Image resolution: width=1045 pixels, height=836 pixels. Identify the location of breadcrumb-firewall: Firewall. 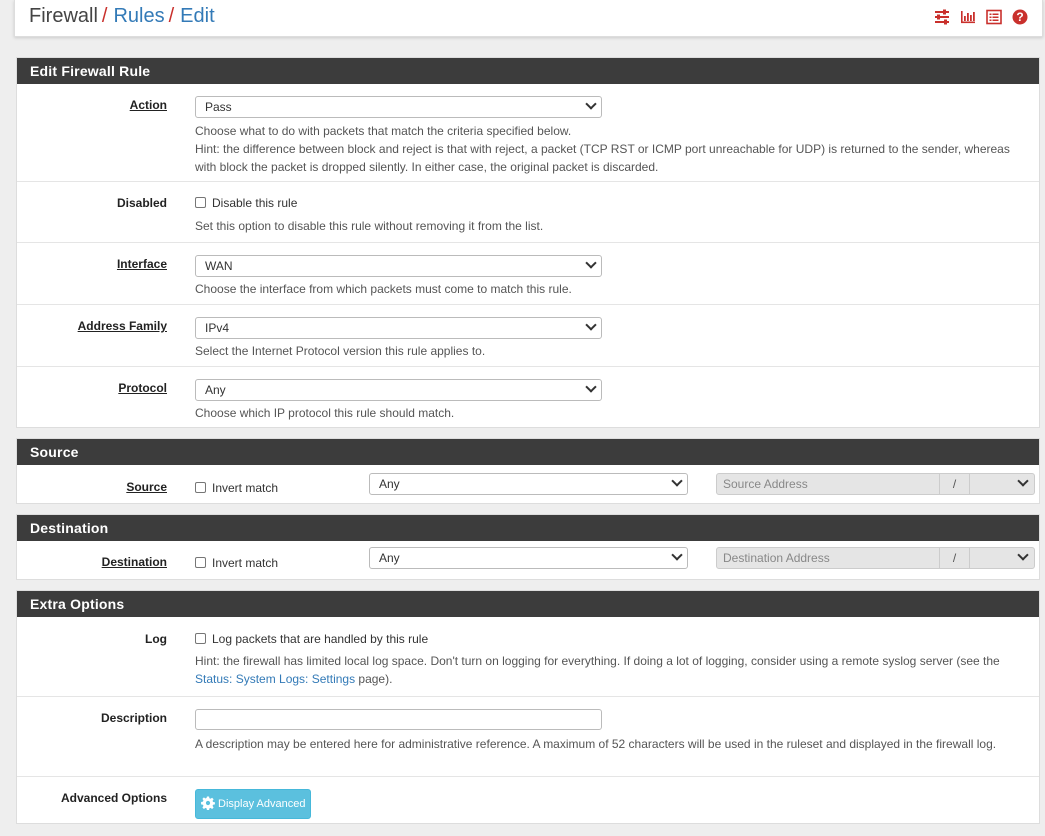
(63, 16).